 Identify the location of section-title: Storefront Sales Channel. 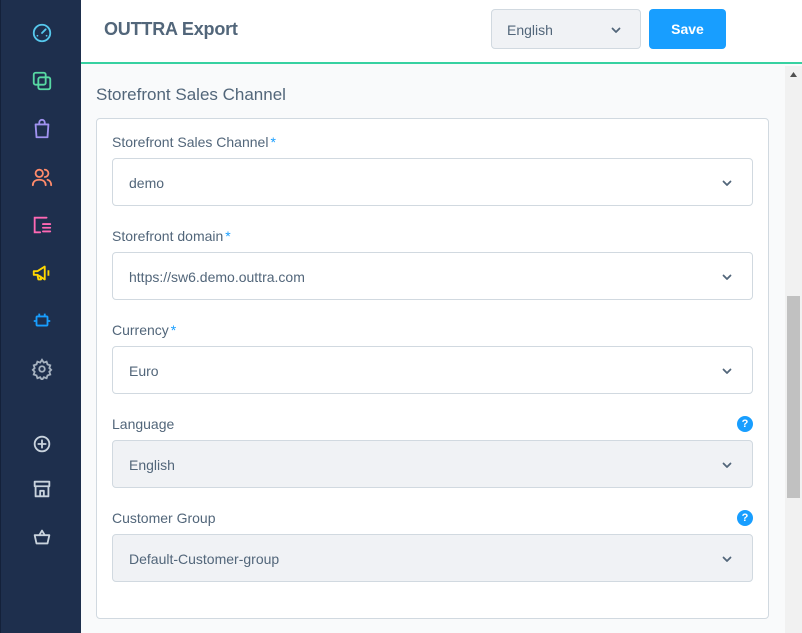
(191, 94).